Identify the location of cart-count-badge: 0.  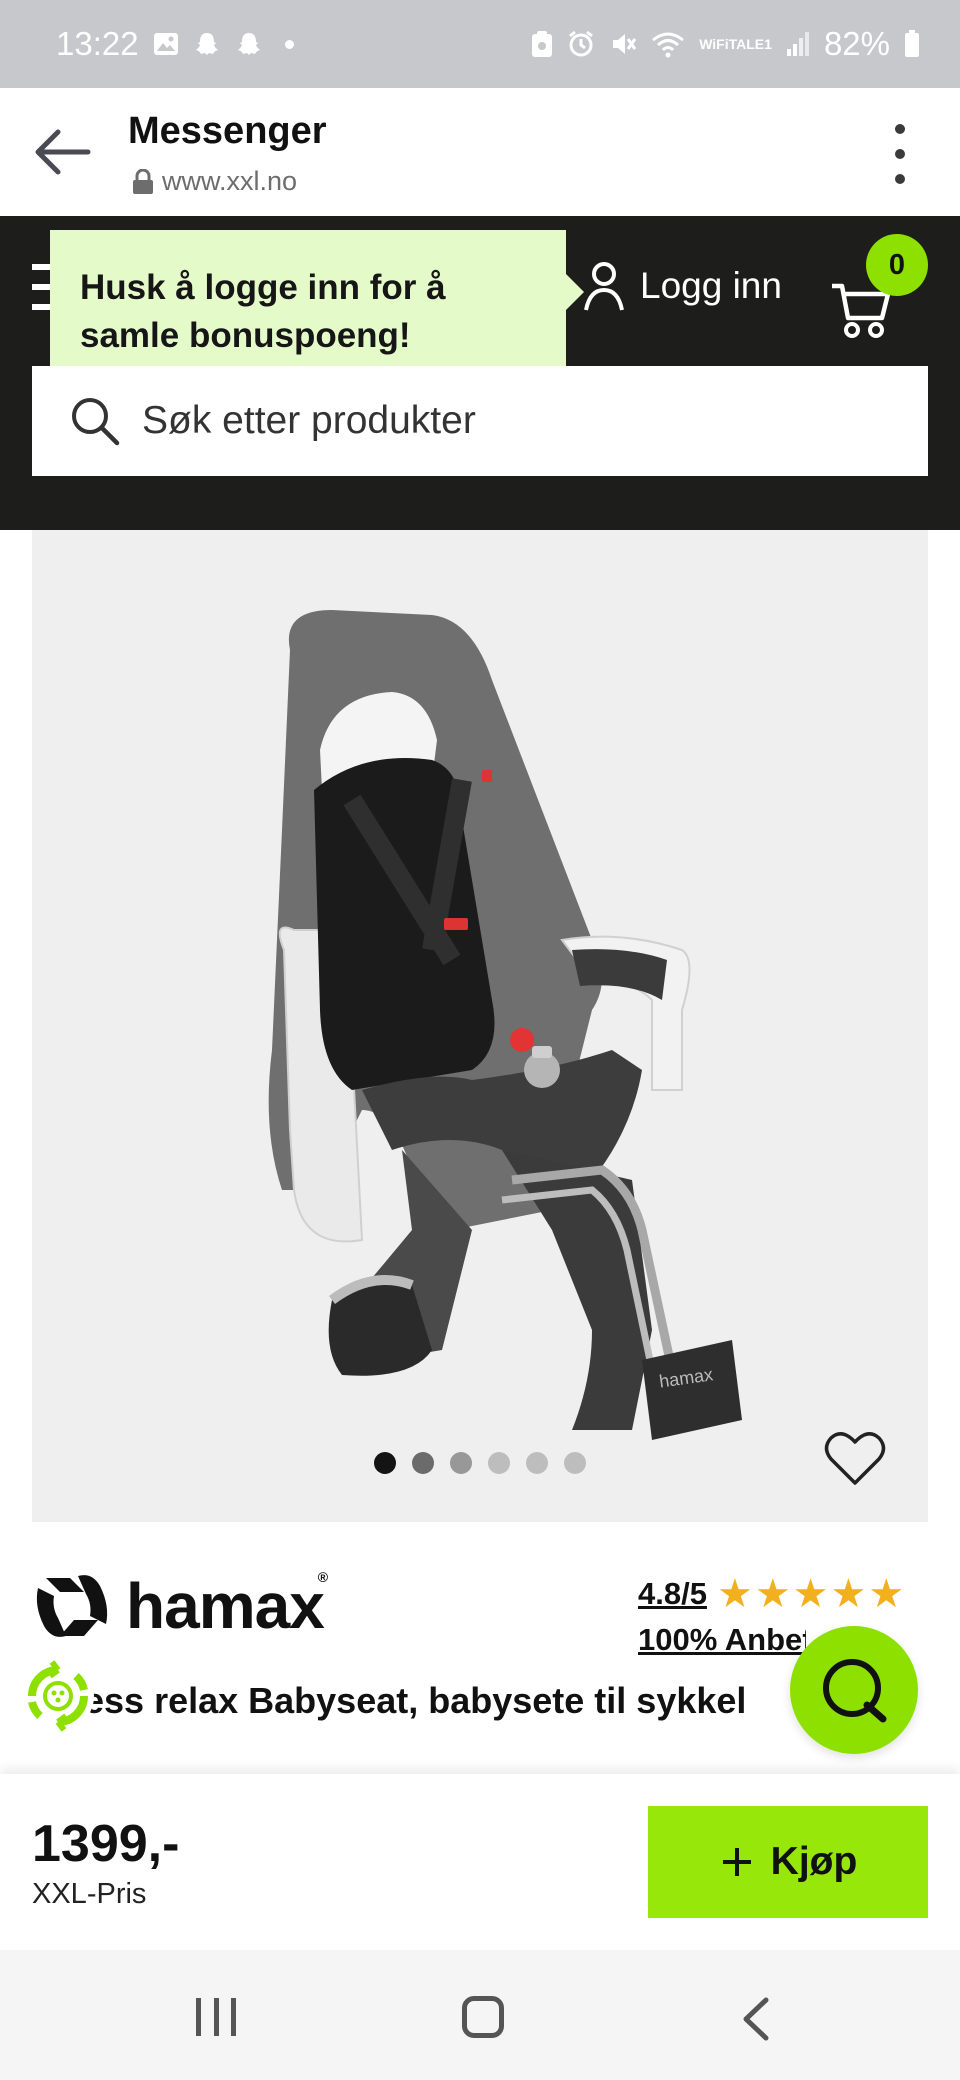
(897, 265).